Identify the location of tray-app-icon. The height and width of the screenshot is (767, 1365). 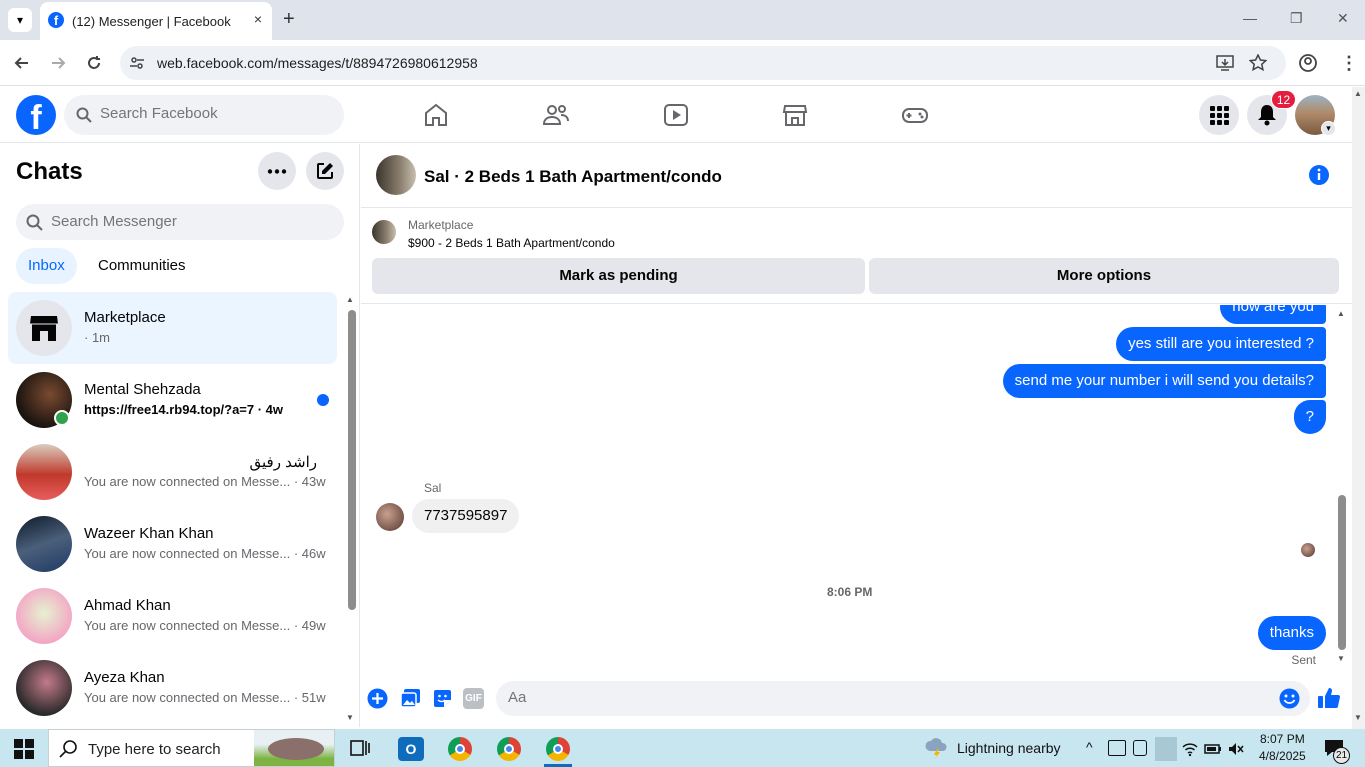
(1117, 748).